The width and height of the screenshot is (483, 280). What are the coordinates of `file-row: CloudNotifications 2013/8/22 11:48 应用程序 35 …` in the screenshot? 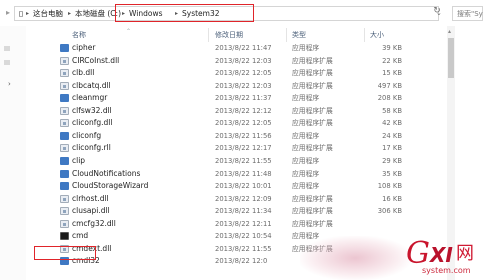 It's located at (236, 174).